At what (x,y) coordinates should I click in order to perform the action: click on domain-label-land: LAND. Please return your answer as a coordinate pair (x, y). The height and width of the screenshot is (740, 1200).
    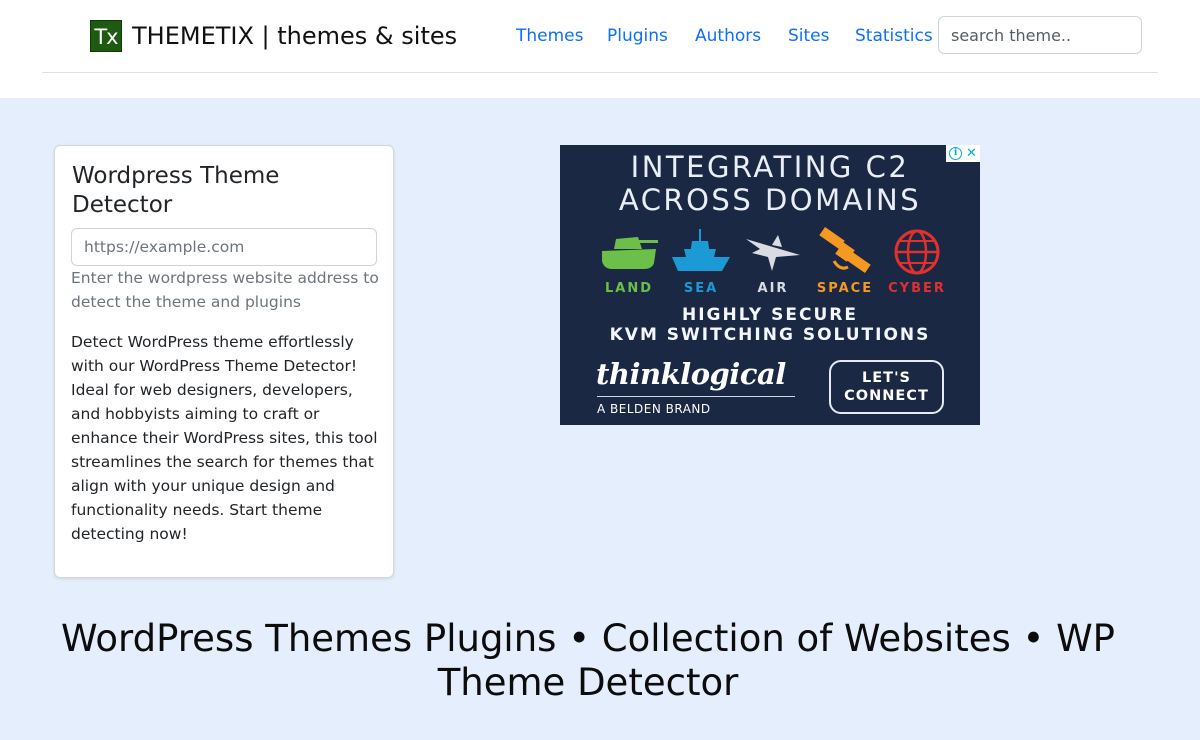
    Looking at the image, I should click on (628, 288).